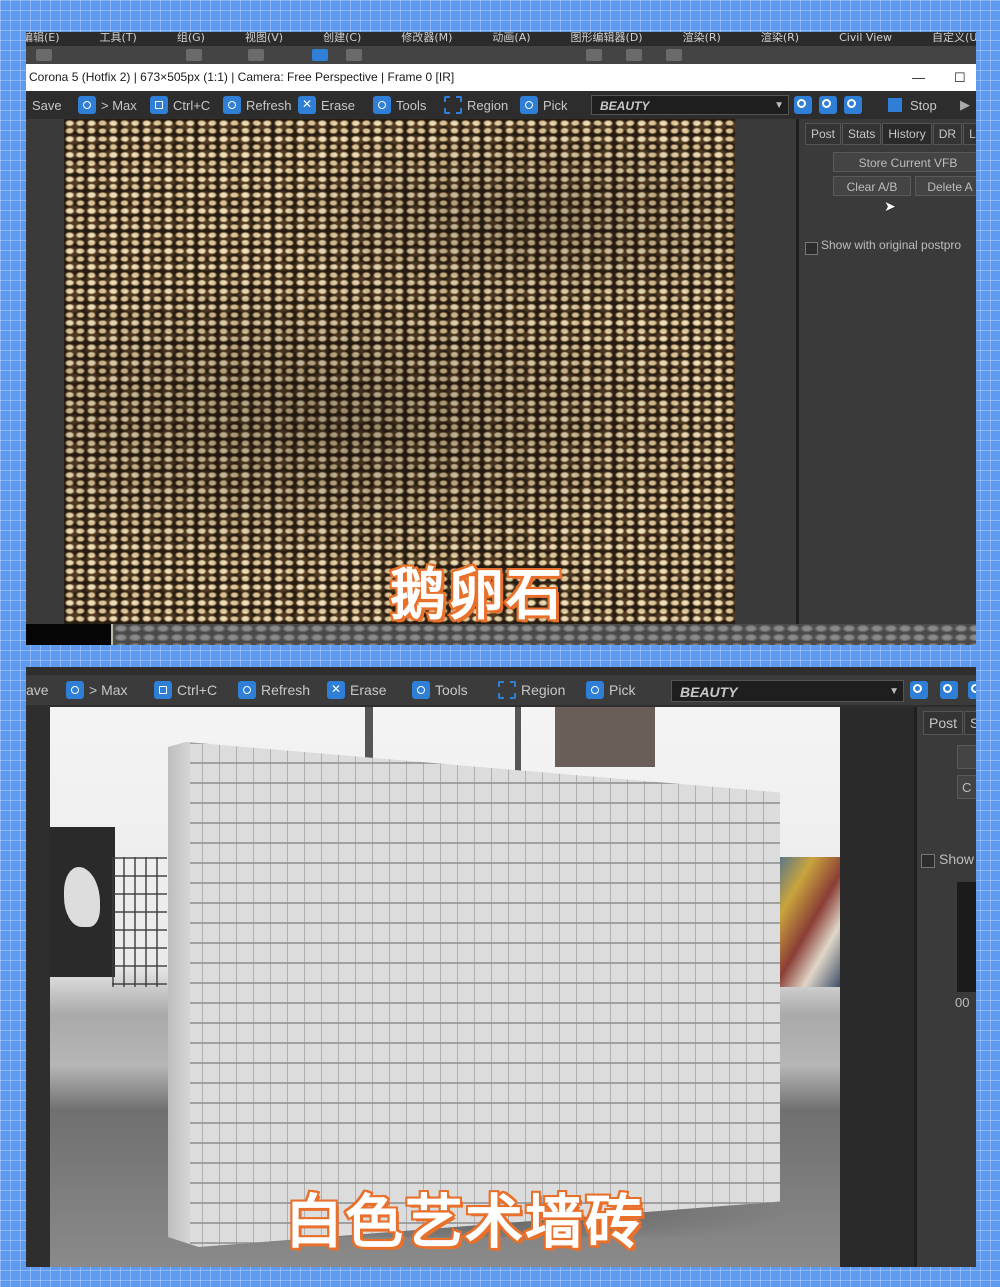 The height and width of the screenshot is (1287, 1000). What do you see at coordinates (464, 1222) in the screenshot?
I see `caption-white-brick: 白色艺术墙砖` at bounding box center [464, 1222].